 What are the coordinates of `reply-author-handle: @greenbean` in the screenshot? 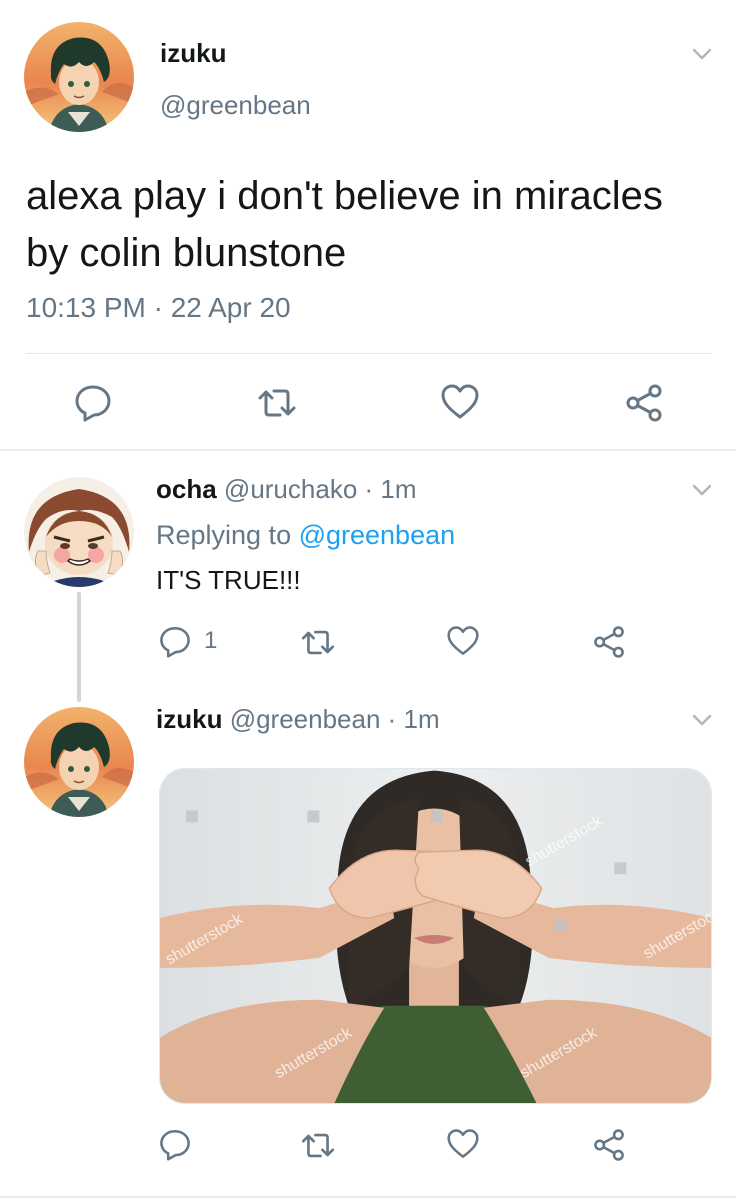 It's located at (305, 719).